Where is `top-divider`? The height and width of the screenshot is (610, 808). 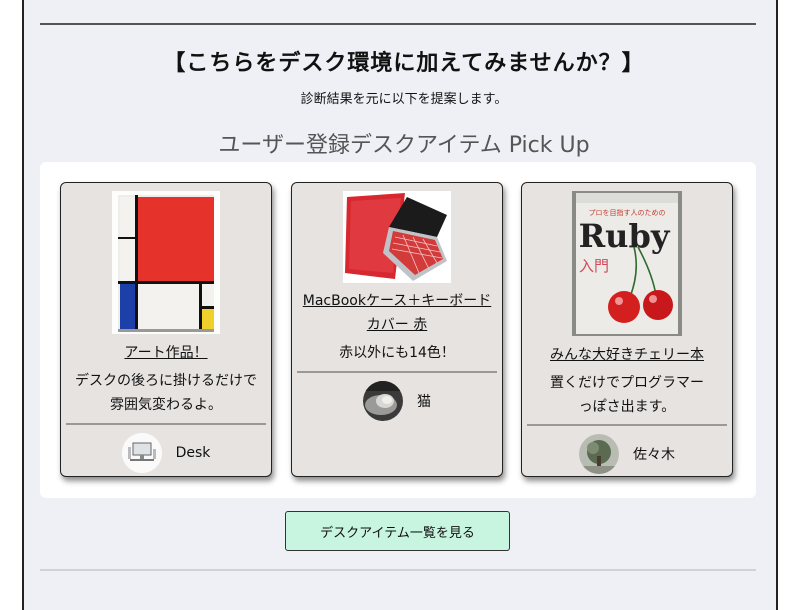
top-divider is located at coordinates (398, 24).